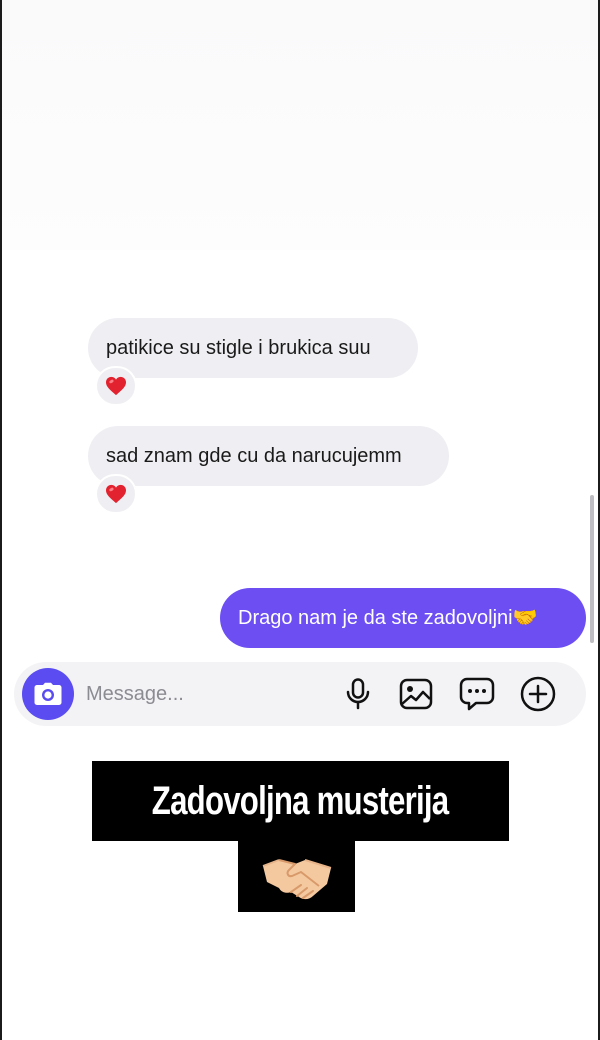  I want to click on gallery-icon, so click(416, 694).